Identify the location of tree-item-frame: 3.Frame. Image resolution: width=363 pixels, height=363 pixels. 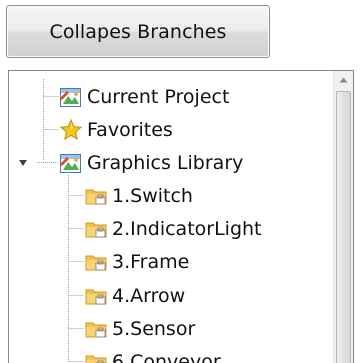
(136, 262).